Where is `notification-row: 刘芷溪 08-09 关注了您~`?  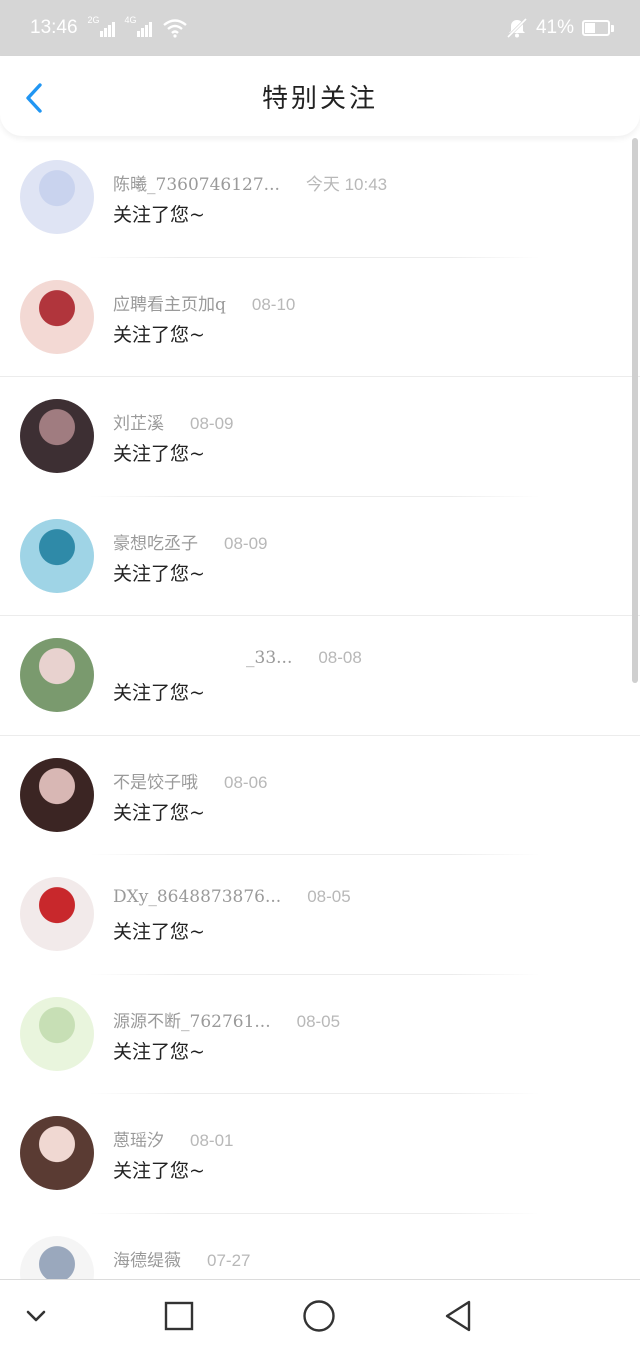 notification-row: 刘芷溪 08-09 关注了您~ is located at coordinates (320, 437).